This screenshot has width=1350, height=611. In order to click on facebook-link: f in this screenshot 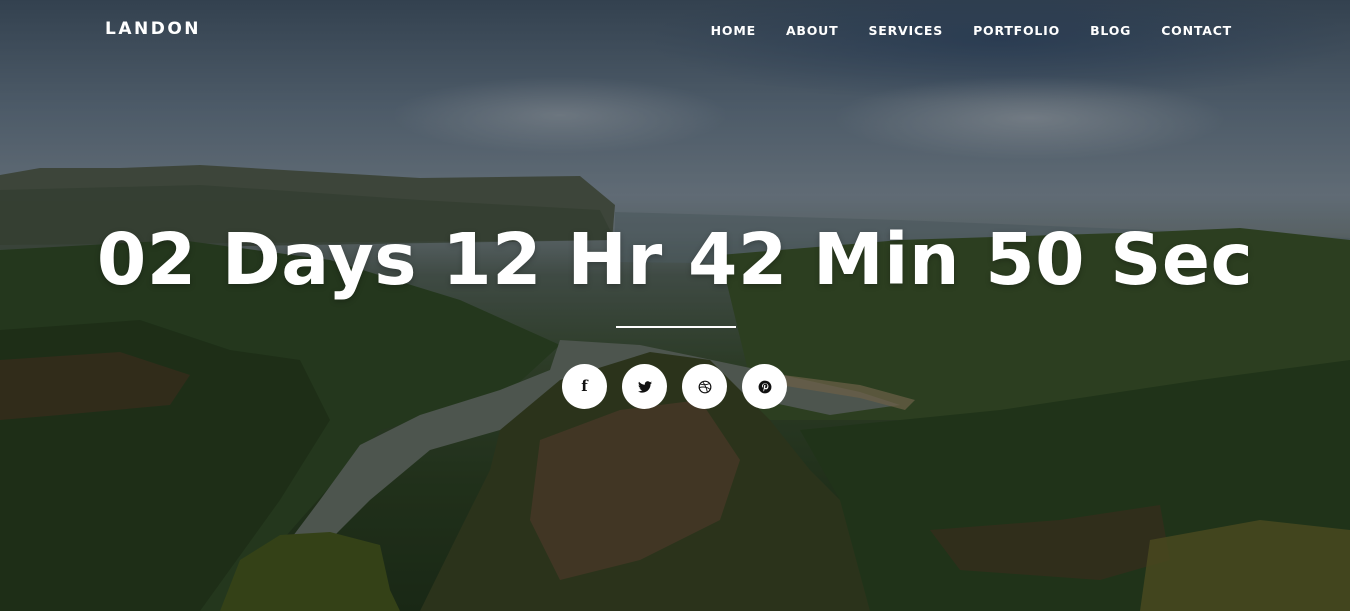, I will do `click(584, 386)`.